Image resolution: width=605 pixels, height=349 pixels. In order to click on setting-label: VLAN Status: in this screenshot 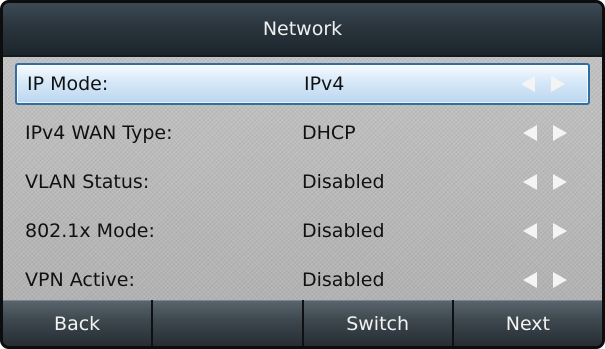, I will do `click(87, 182)`.